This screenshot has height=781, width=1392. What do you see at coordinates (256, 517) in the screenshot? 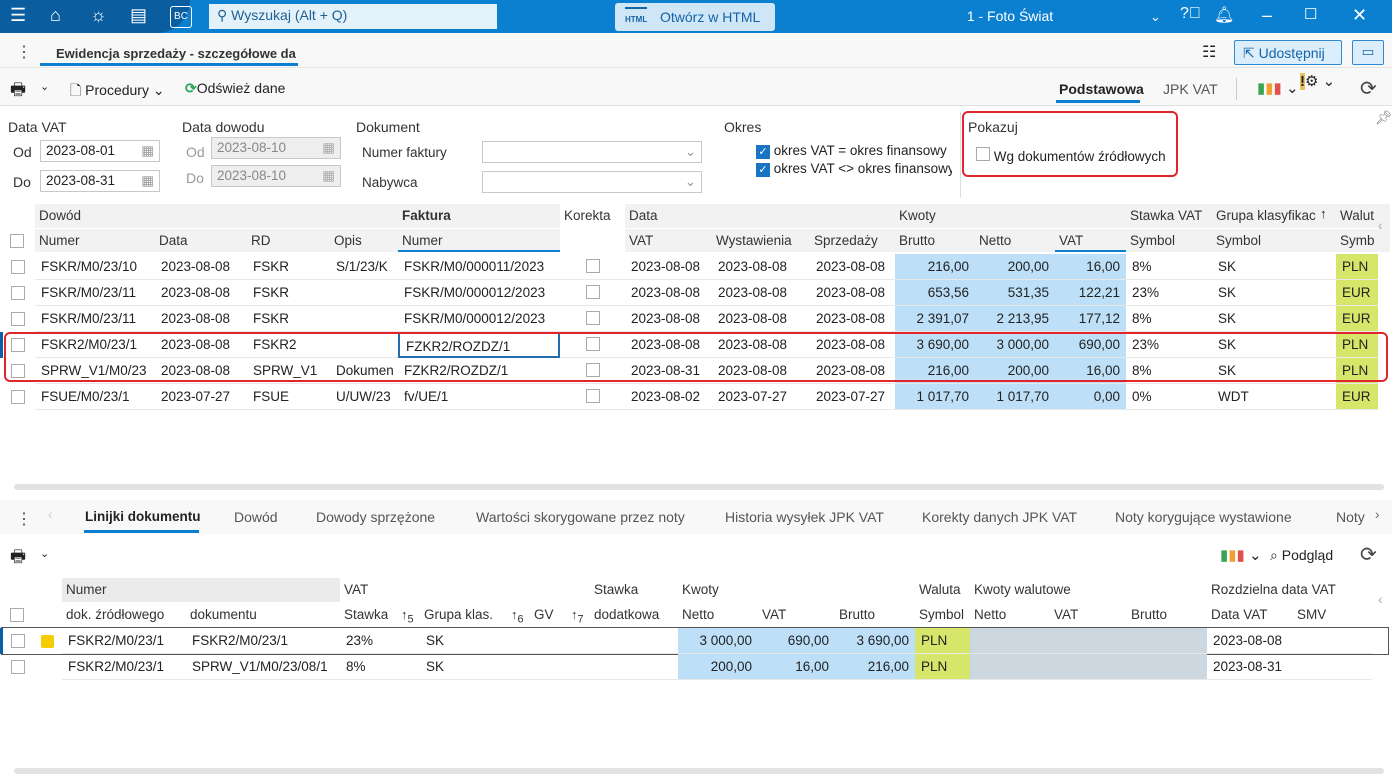
I see `tab-1: Dowód` at bounding box center [256, 517].